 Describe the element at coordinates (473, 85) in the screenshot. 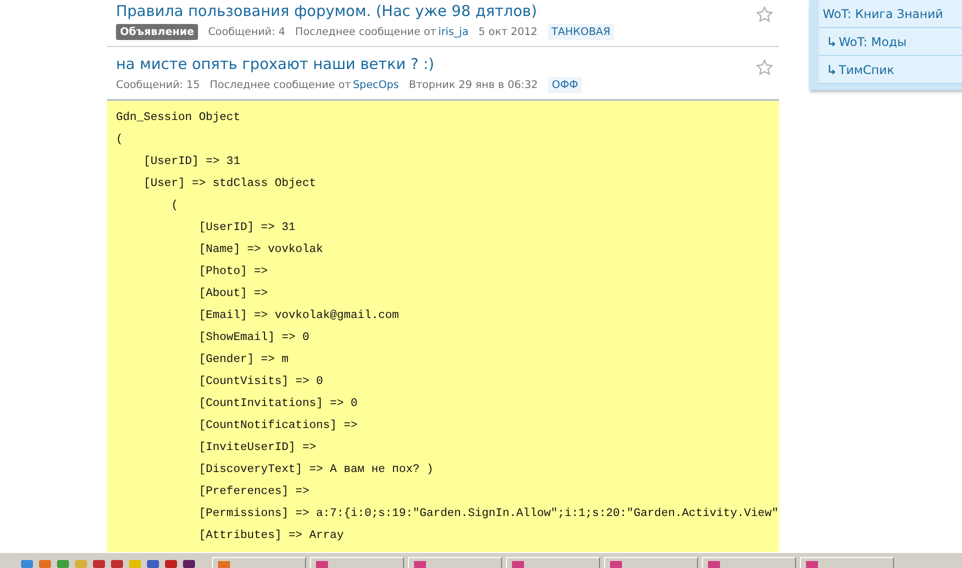

I see `last-comment-date: Вторник 29 янв в 06:32` at that location.